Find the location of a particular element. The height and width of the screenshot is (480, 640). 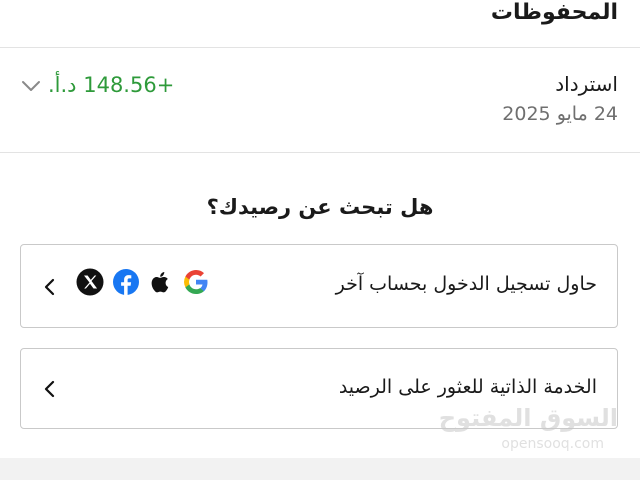

google-icon is located at coordinates (196, 282).